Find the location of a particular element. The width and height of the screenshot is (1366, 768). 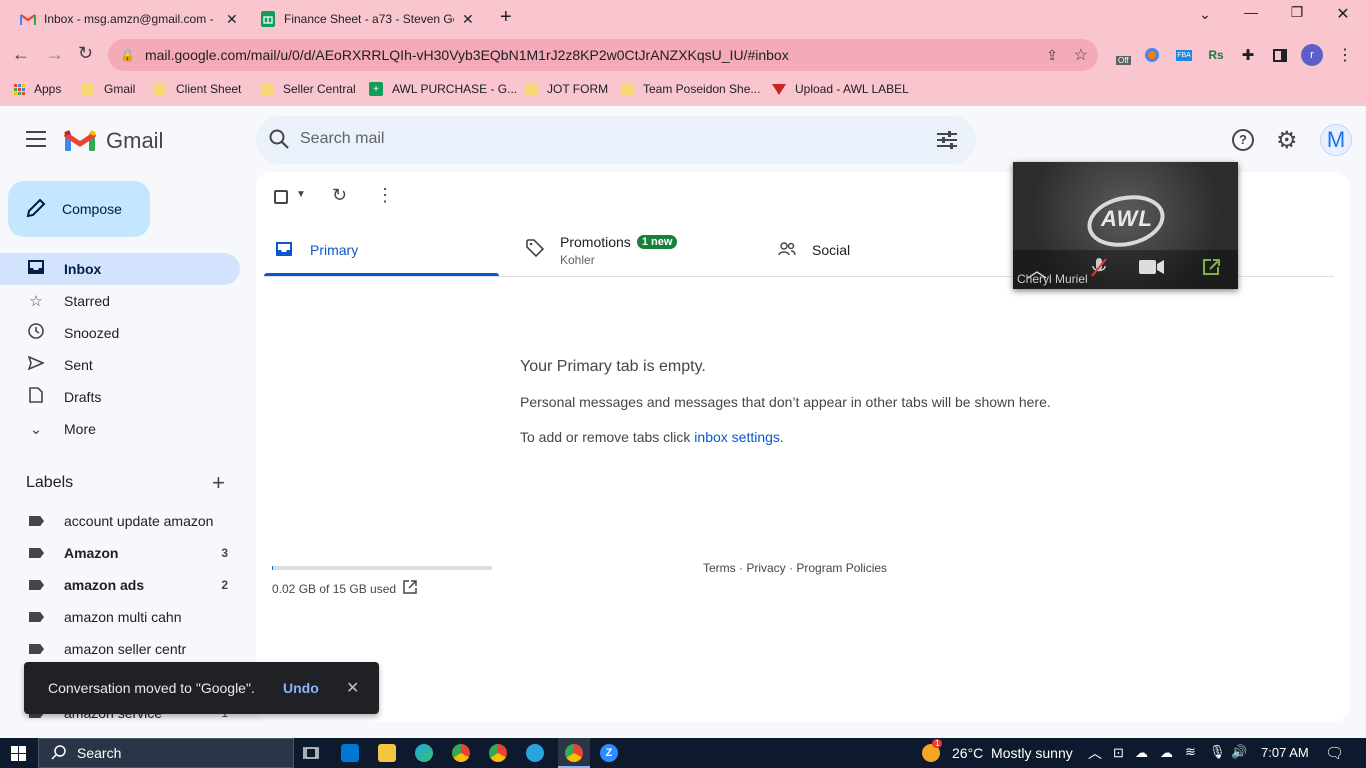

nav-sent: Sent is located at coordinates (120, 365).